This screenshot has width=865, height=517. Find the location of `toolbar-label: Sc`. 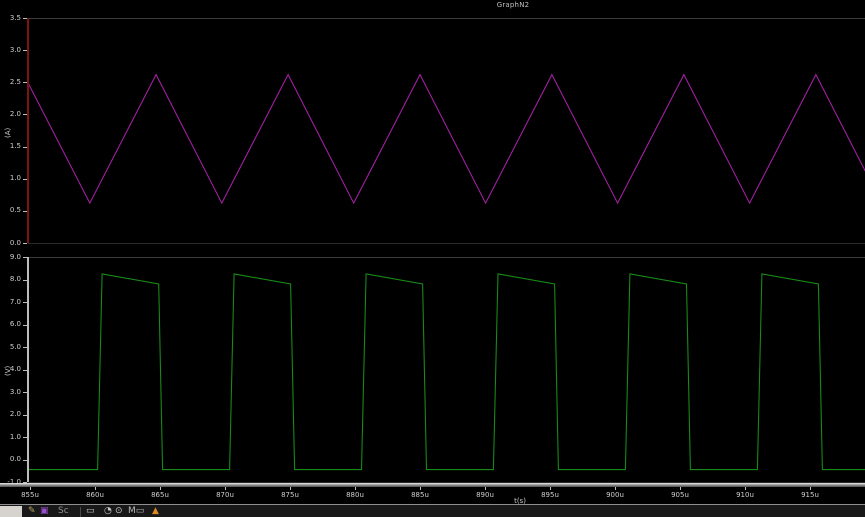

toolbar-label: Sc is located at coordinates (63, 511).